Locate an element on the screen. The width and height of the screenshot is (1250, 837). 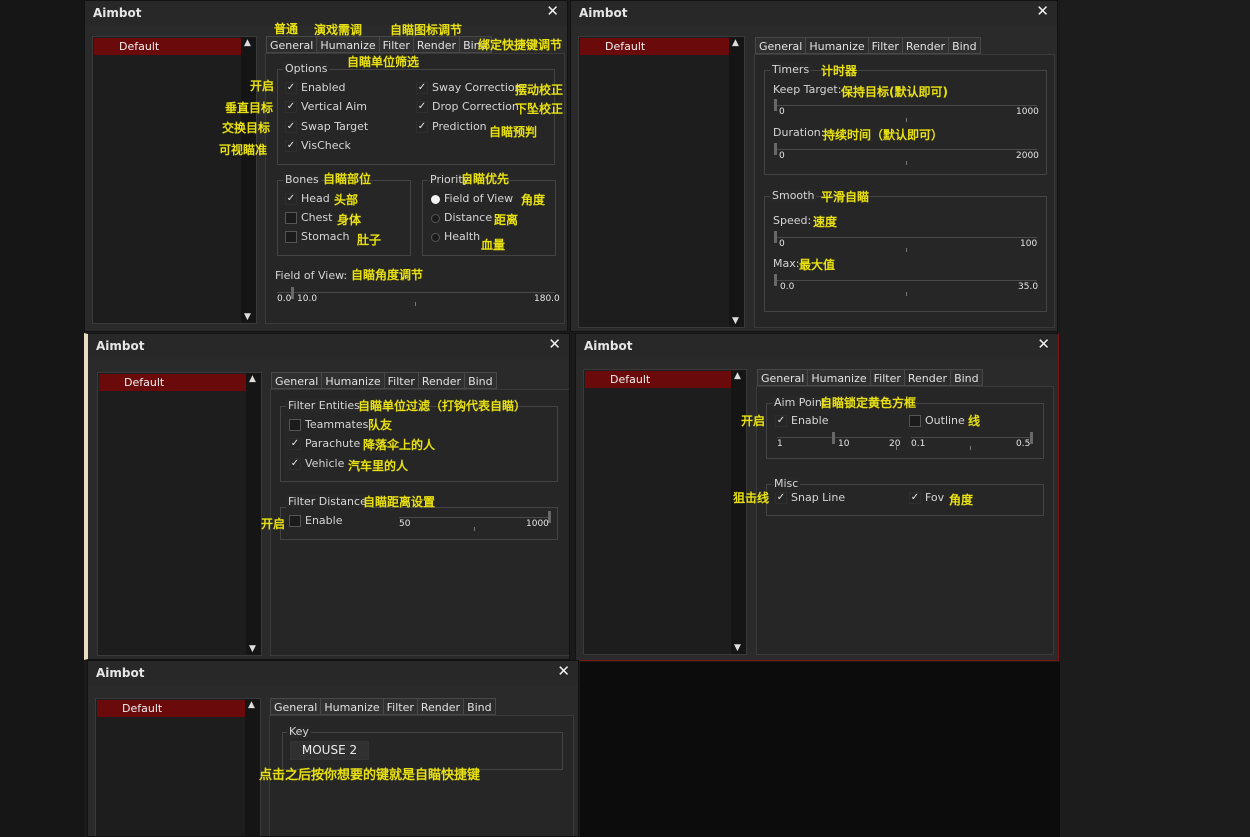
distance-slider is located at coordinates (474, 517).